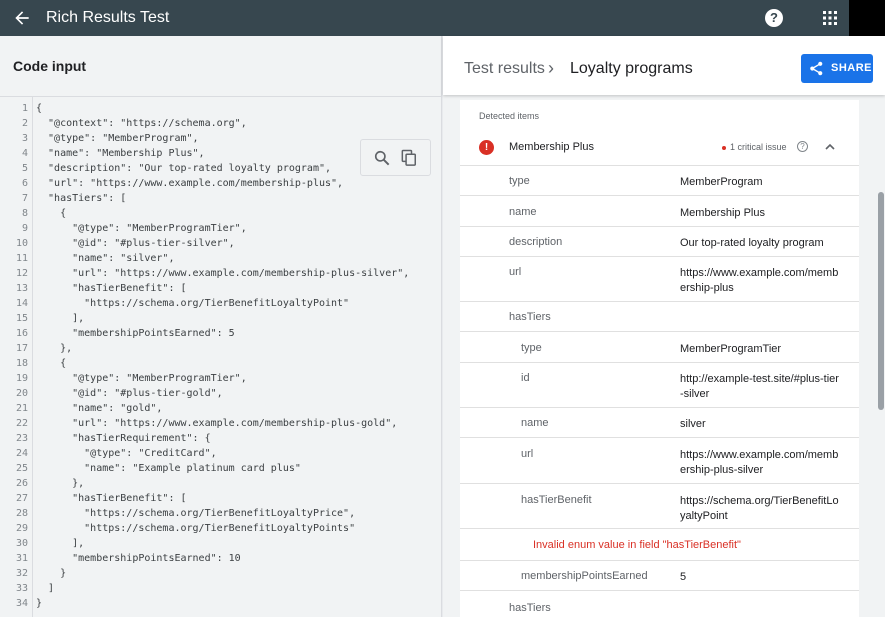 This screenshot has width=885, height=617. What do you see at coordinates (442, 18) in the screenshot?
I see `top-app-bar: Rich Results Test ?` at bounding box center [442, 18].